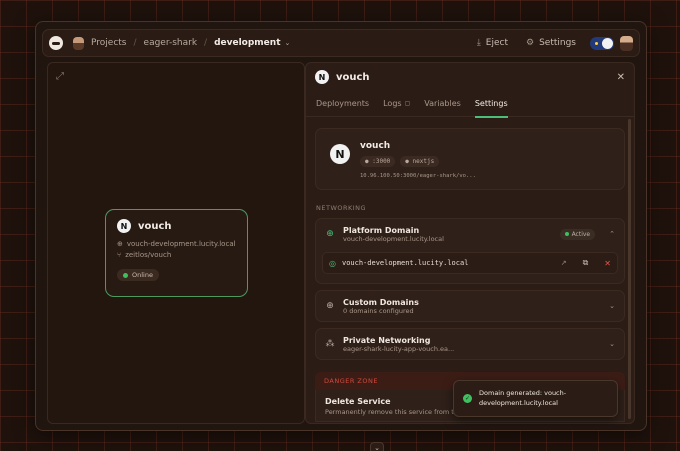  What do you see at coordinates (381, 161) in the screenshot?
I see `port-value: :3000` at bounding box center [381, 161].